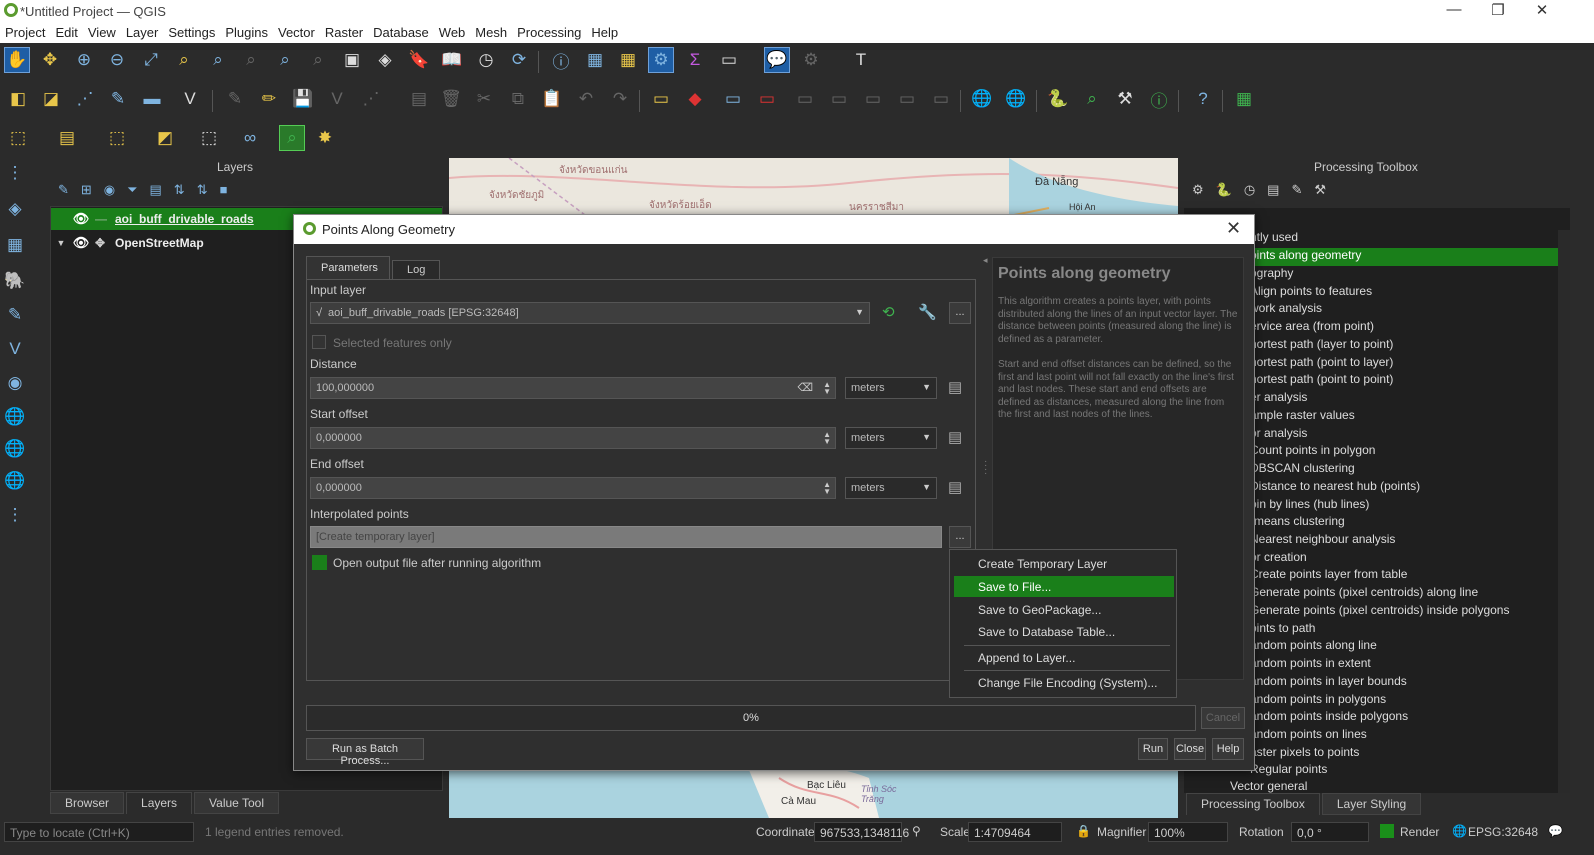 This screenshot has height=855, width=1594. Describe the element at coordinates (861, 832) in the screenshot. I see `coordinate-field: 967533,1348116` at that location.